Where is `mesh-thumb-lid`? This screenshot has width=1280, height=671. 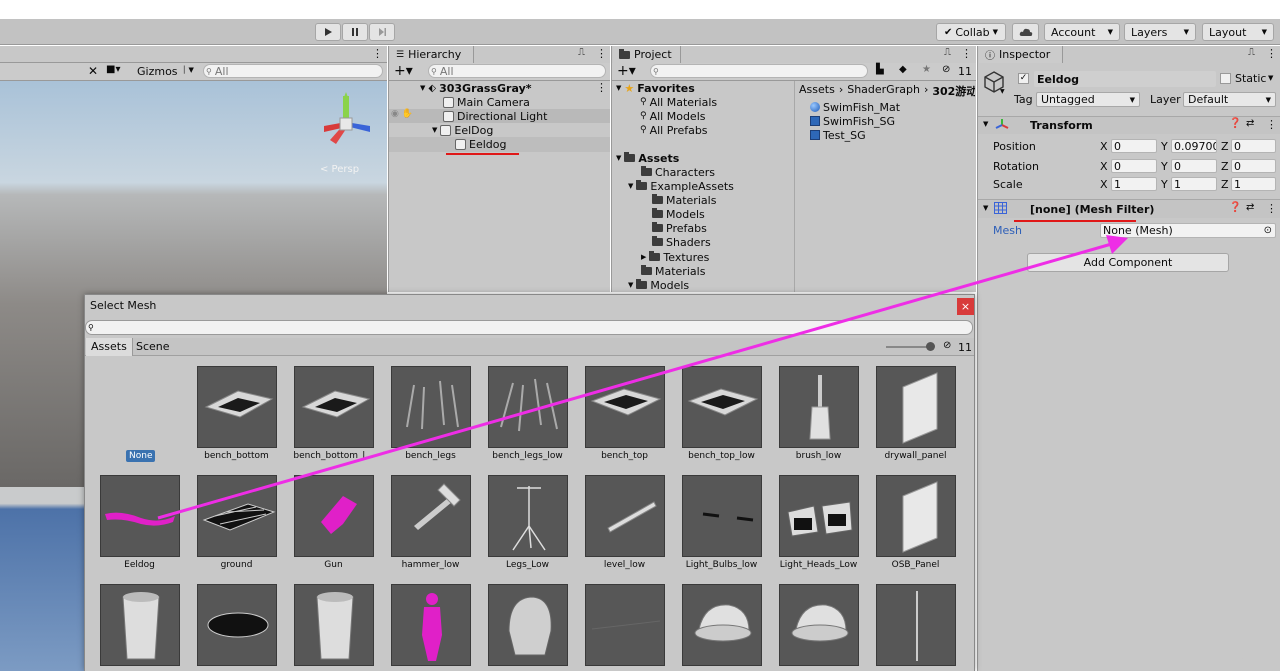
mesh-thumb-lid is located at coordinates (237, 625).